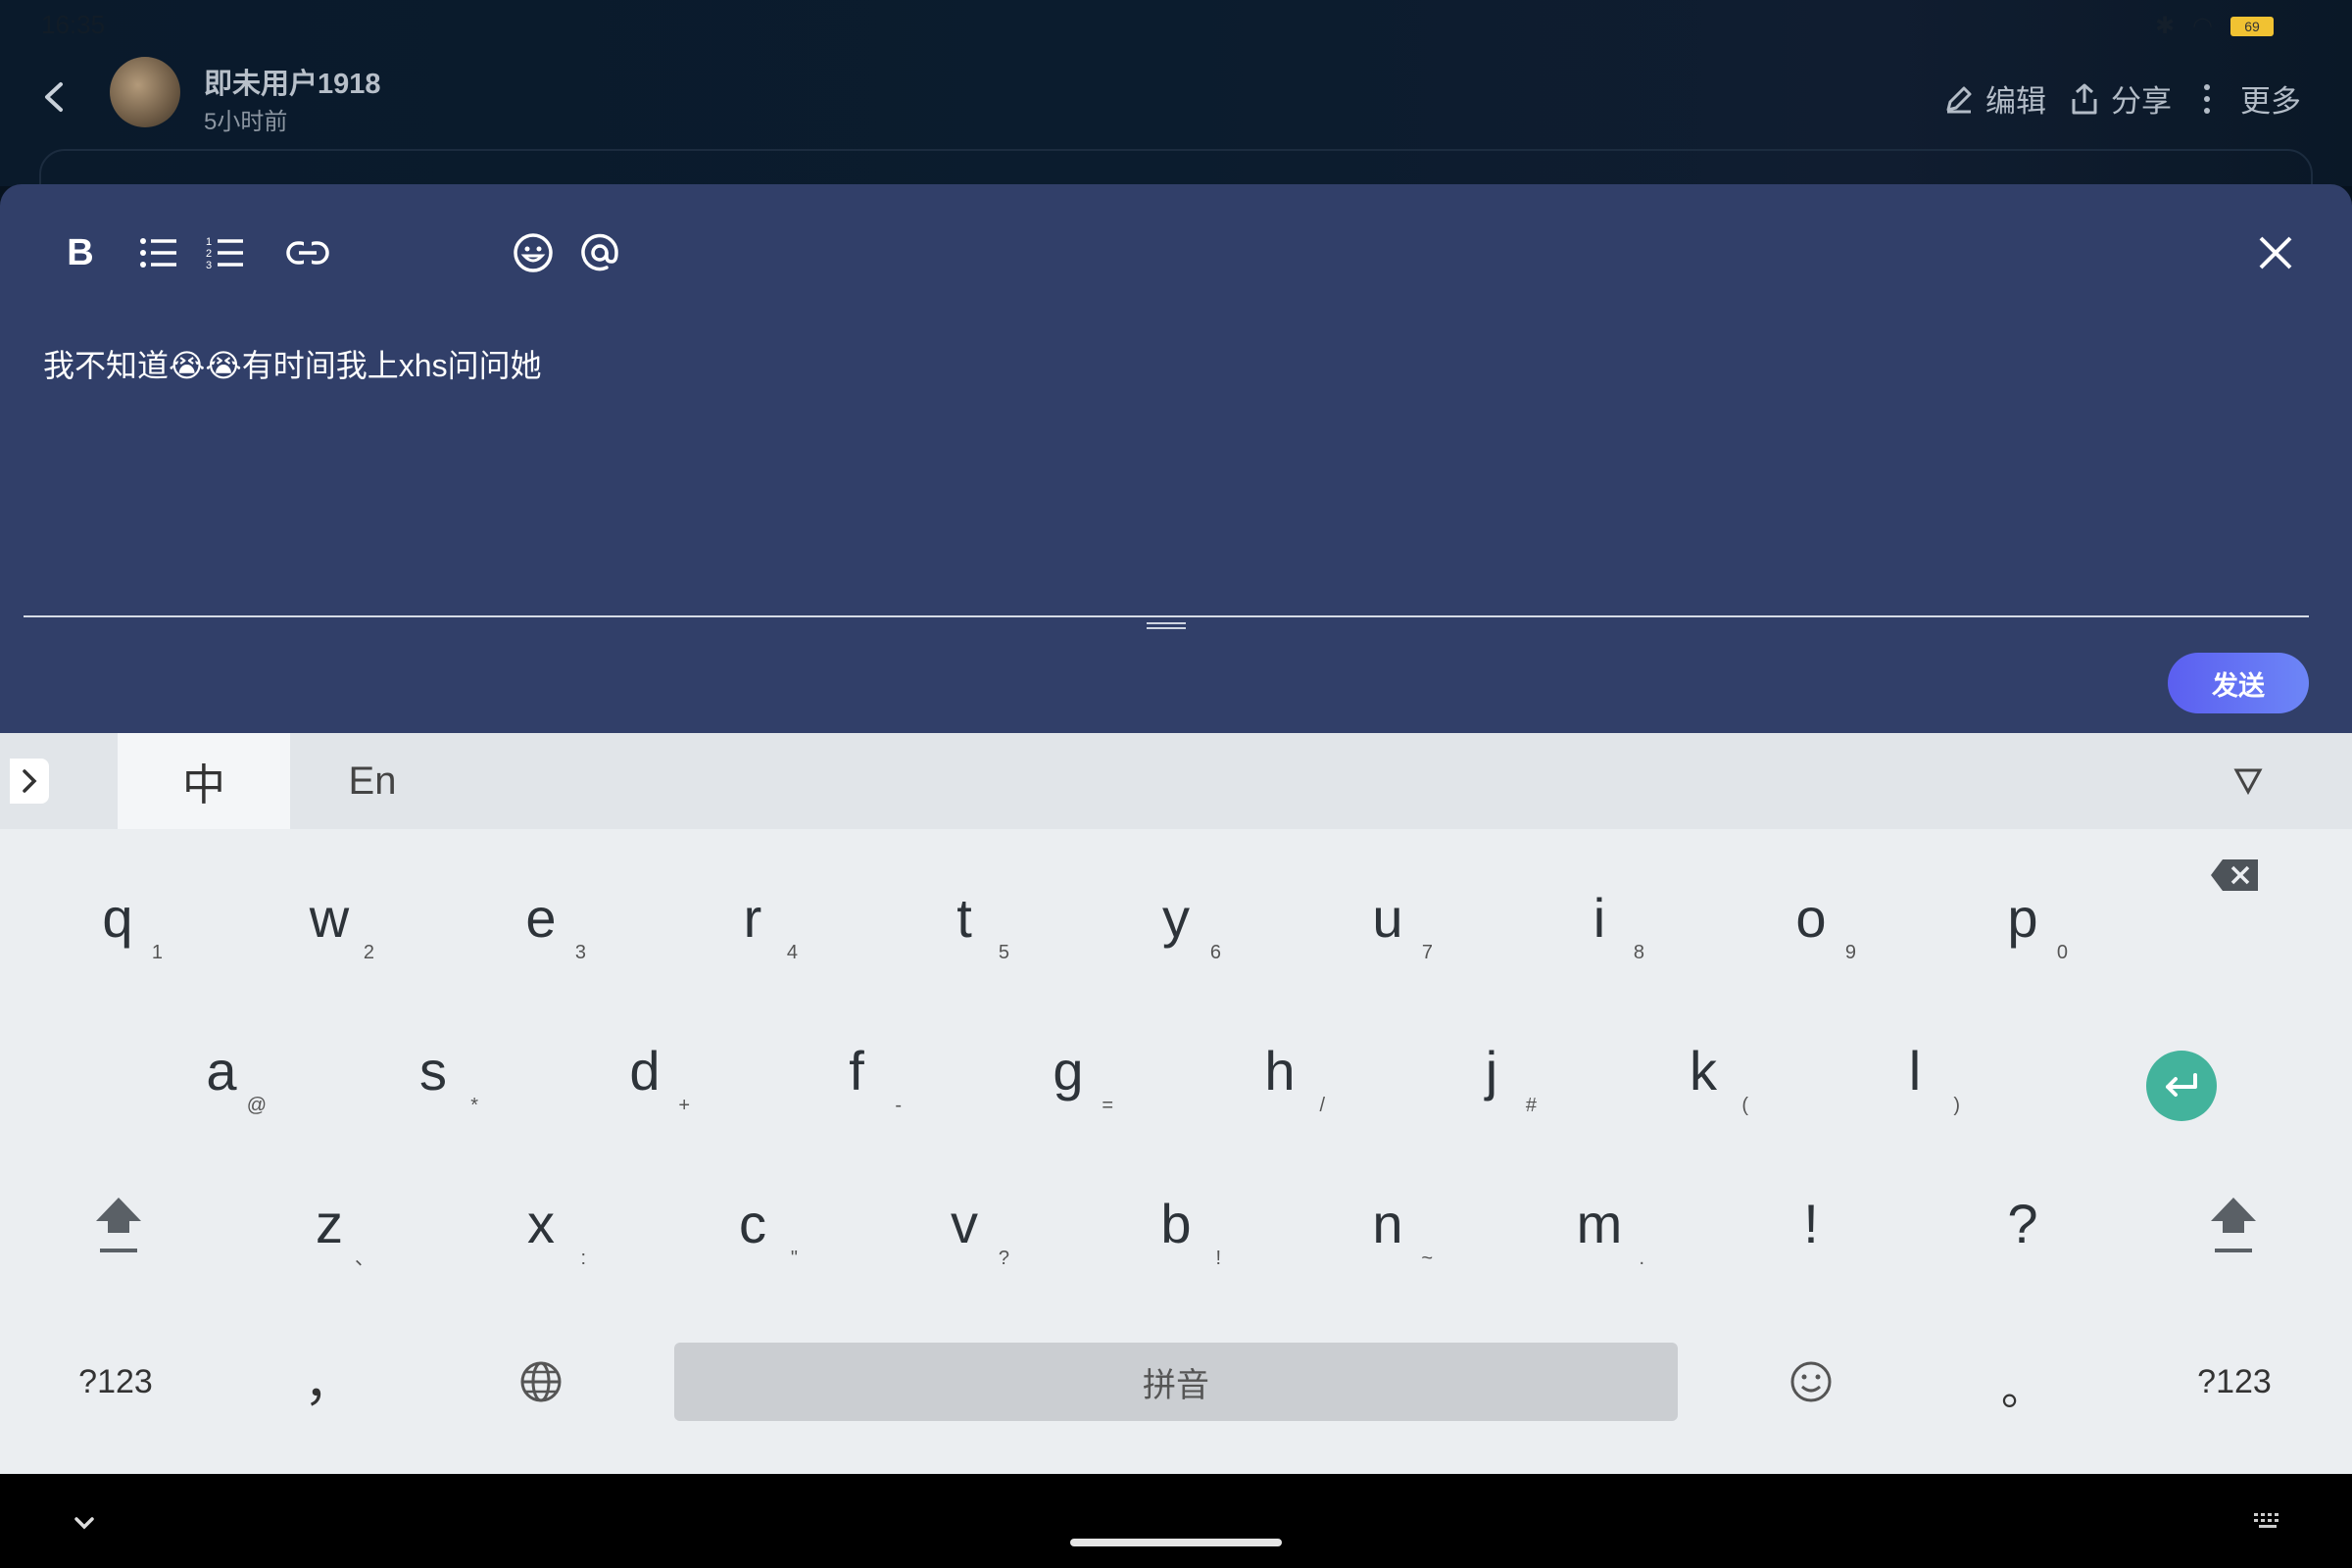 The image size is (2352, 1568). I want to click on wifi-icon: ◠, so click(2202, 26).